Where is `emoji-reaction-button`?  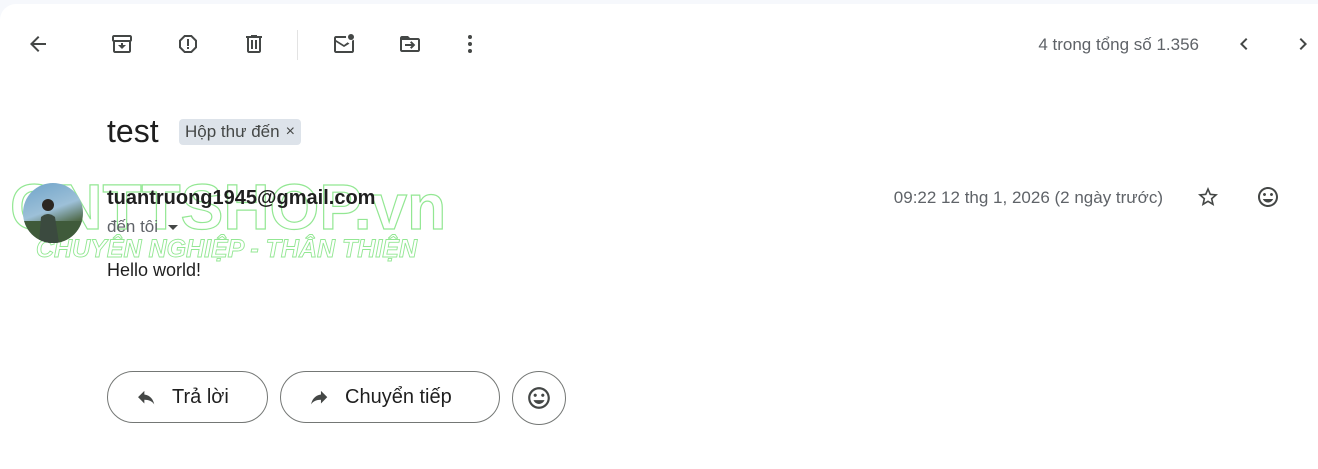 emoji-reaction-button is located at coordinates (539, 398).